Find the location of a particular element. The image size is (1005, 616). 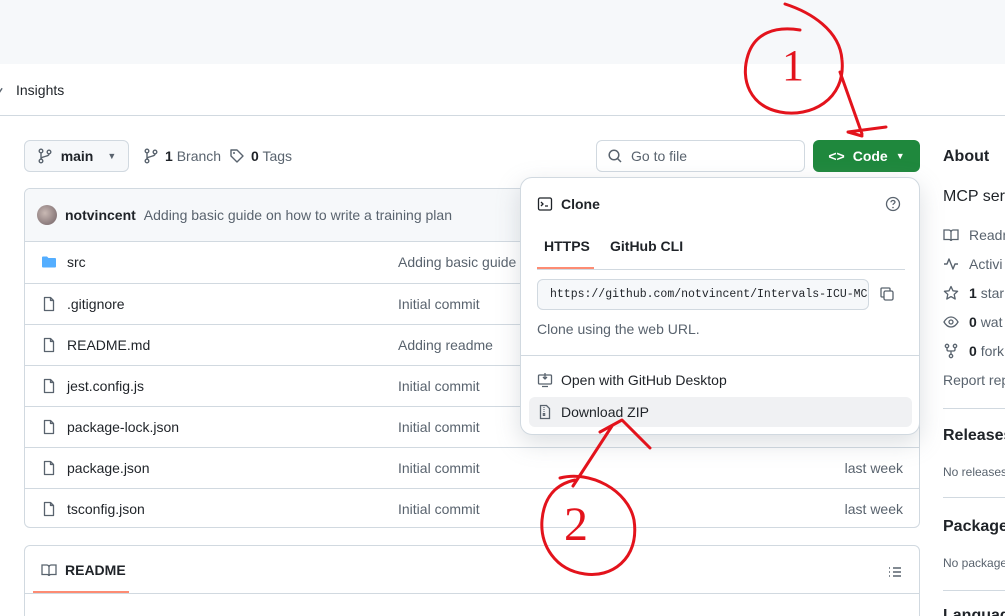

report-label: Report rep is located at coordinates (974, 380).